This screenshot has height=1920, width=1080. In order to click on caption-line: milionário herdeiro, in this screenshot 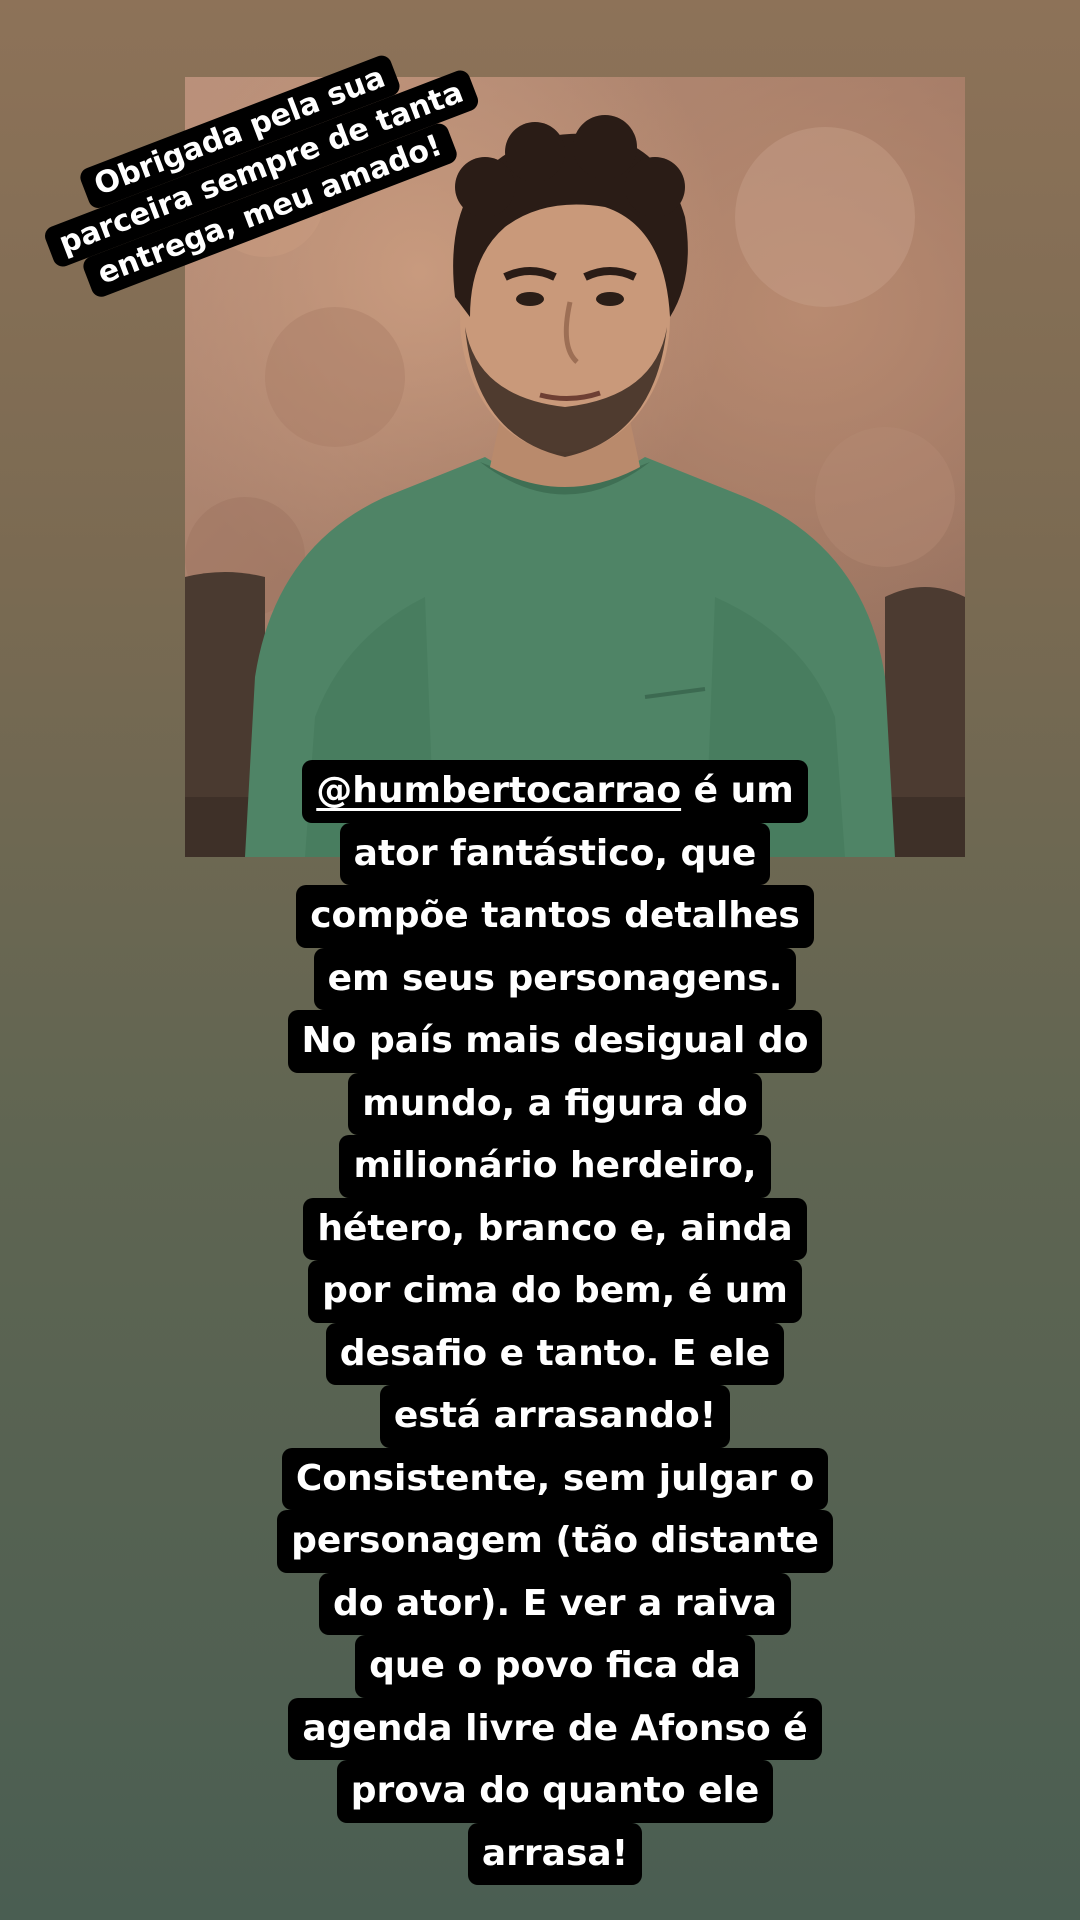, I will do `click(555, 1166)`.